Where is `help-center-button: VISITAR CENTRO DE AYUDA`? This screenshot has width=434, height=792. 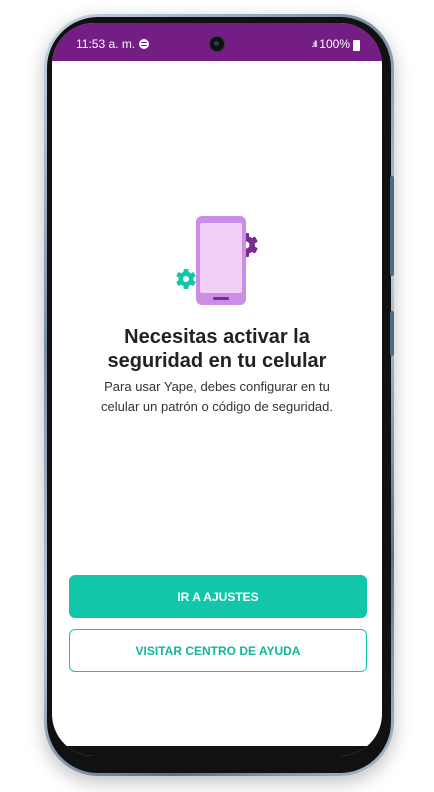 help-center-button: VISITAR CENTRO DE AYUDA is located at coordinates (218, 650).